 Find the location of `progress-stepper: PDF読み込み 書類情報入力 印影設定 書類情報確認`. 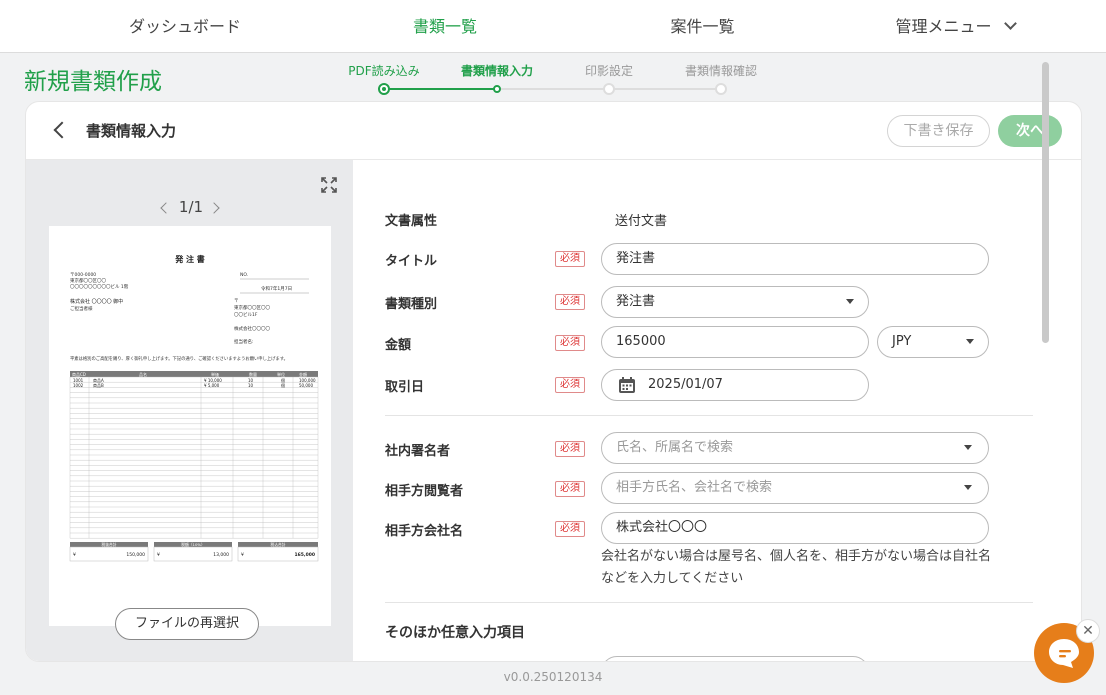

progress-stepper: PDF読み込み 書類情報入力 印影設定 書類情報確認 is located at coordinates (555, 80).